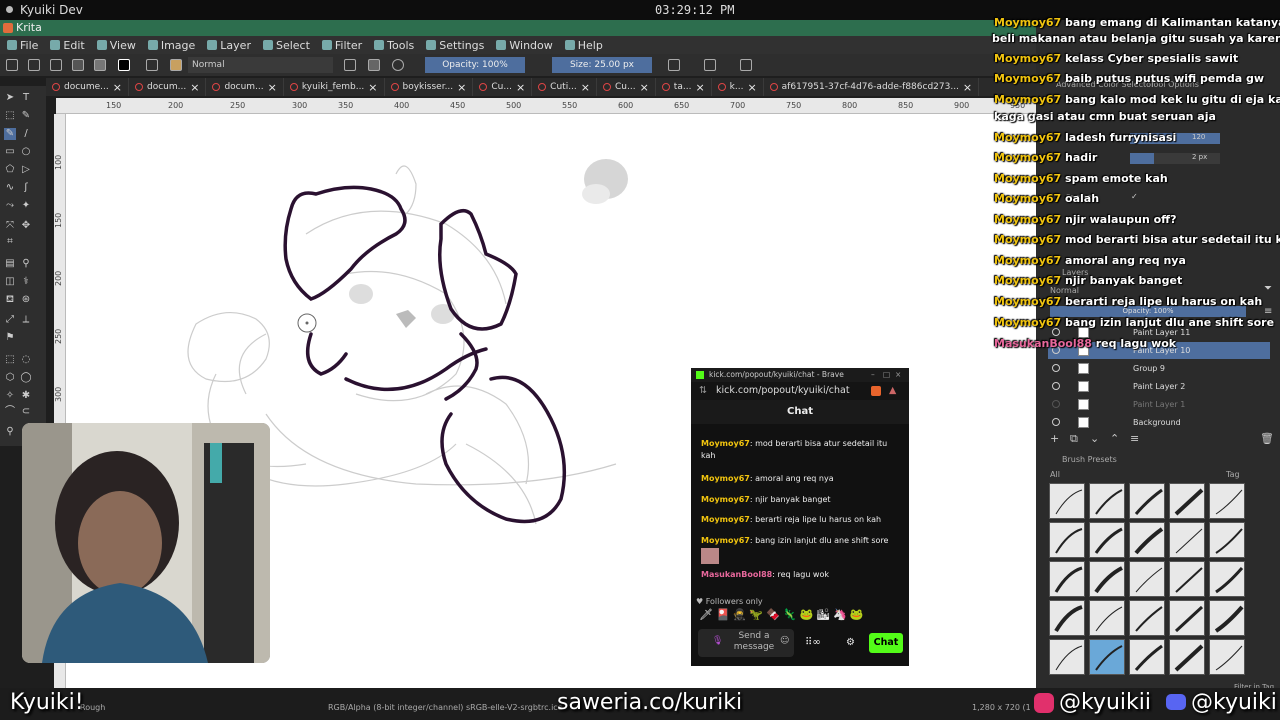 The image size is (1280, 720). Describe the element at coordinates (583, 45) in the screenshot. I see `menu-help: Help` at that location.